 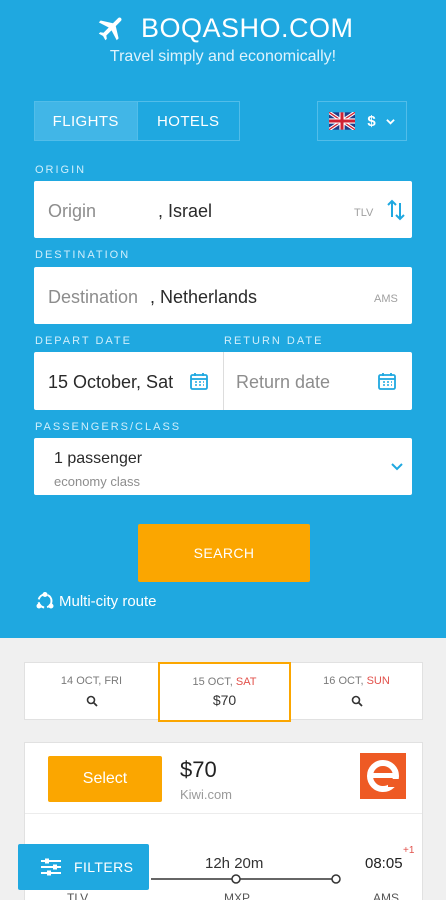 What do you see at coordinates (364, 213) in the screenshot?
I see `origin-code: TLV` at bounding box center [364, 213].